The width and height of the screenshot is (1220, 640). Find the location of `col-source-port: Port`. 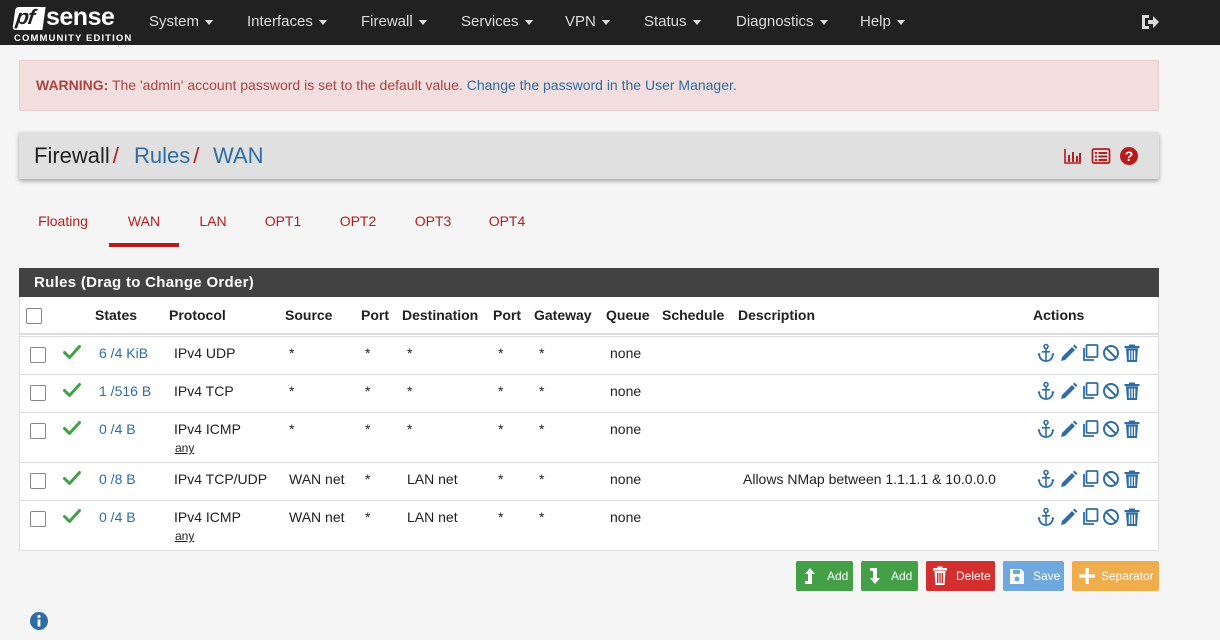

col-source-port: Port is located at coordinates (375, 315).